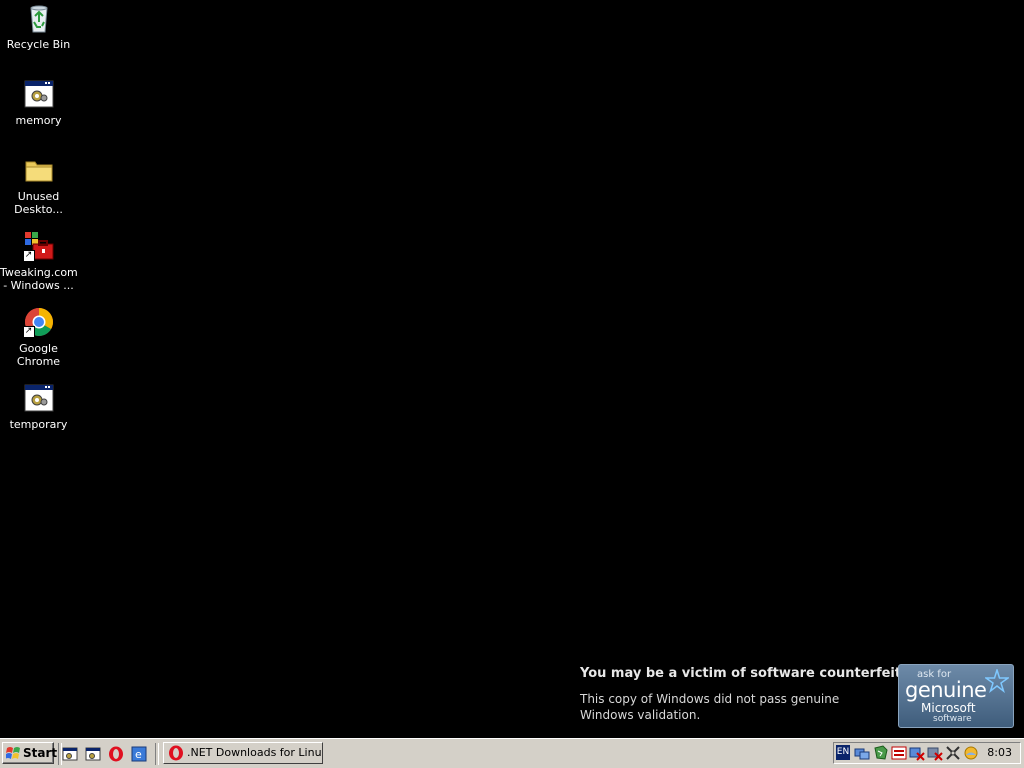 Image resolution: width=1024 pixels, height=768 pixels. What do you see at coordinates (38, 355) in the screenshot?
I see `desktop-icon-label: Google Chrome` at bounding box center [38, 355].